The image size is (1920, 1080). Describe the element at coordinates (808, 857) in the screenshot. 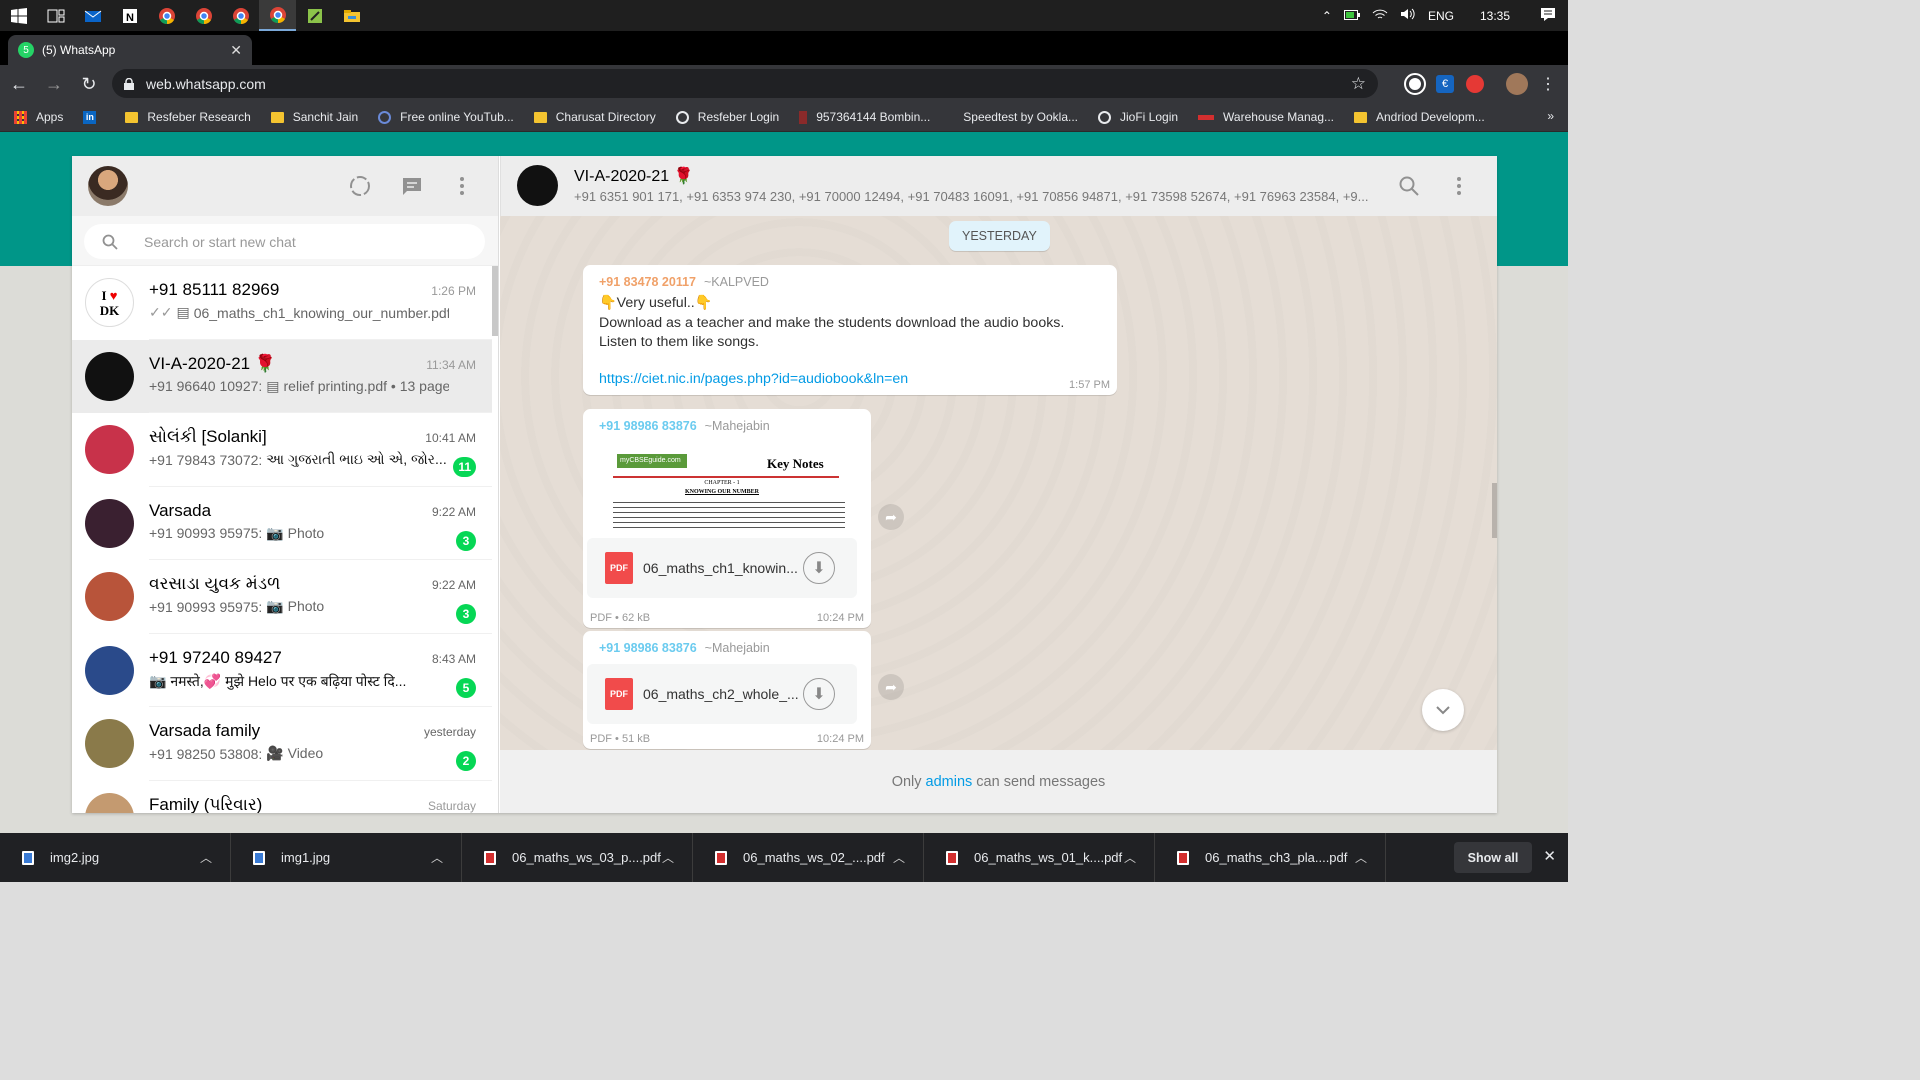

I see `download-item: 06_maths_ws_02_....pdf ︿` at that location.